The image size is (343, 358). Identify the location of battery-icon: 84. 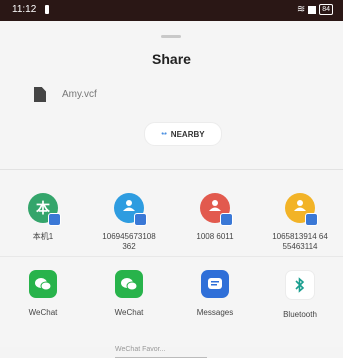
(326, 9).